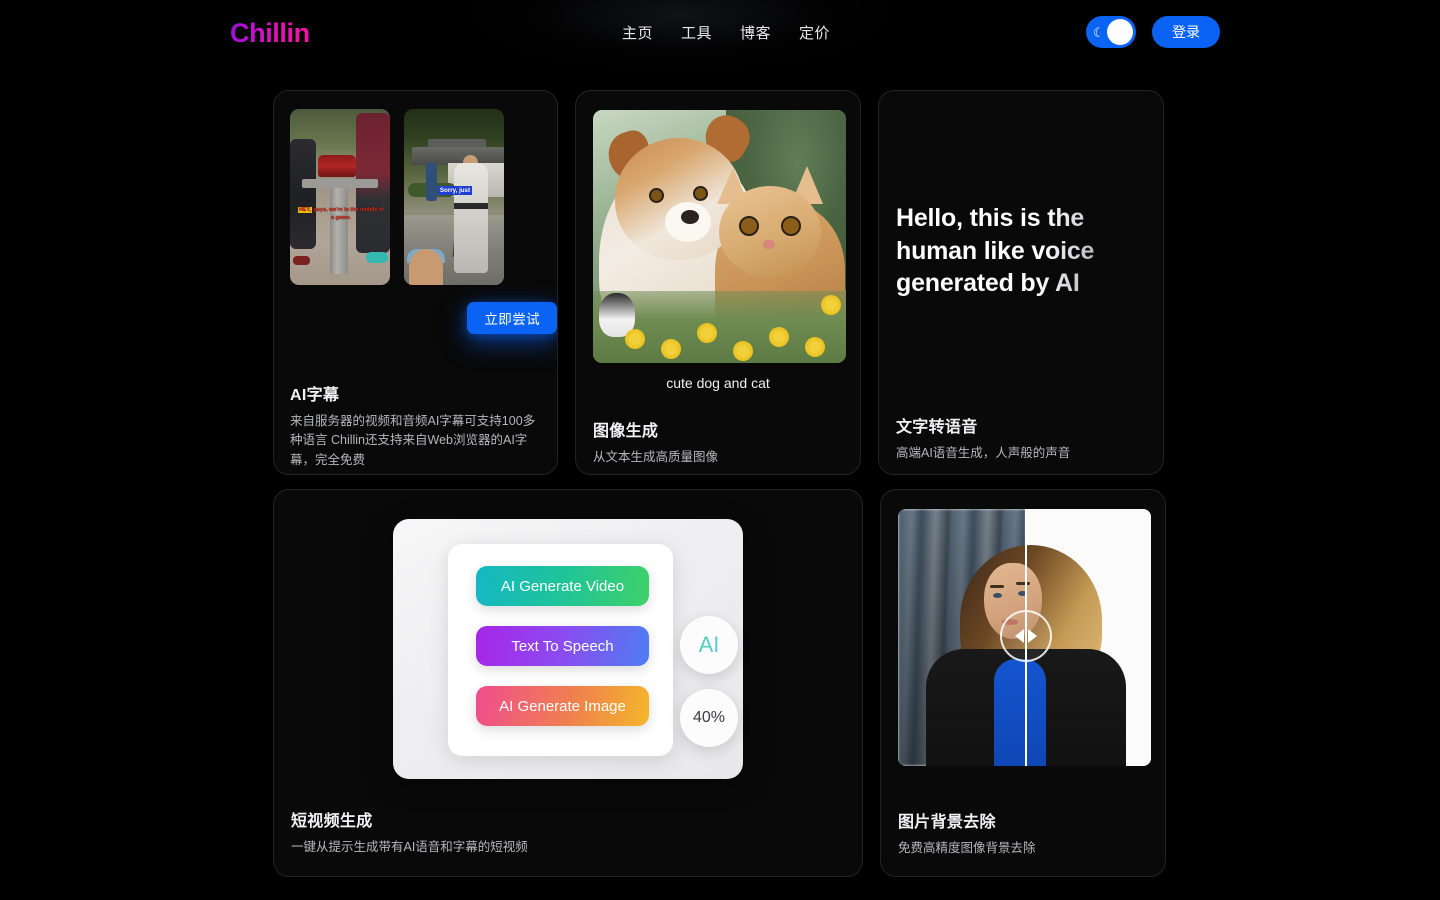  I want to click on belt-shape, so click(471, 206).